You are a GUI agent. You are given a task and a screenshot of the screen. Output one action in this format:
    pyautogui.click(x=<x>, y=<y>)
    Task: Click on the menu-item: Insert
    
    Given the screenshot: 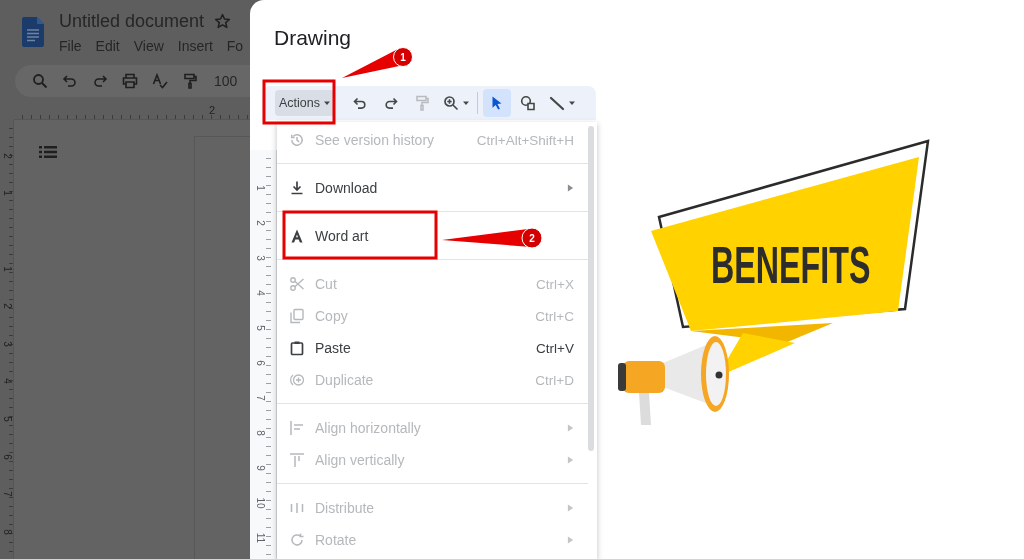 What is the action you would take?
    pyautogui.click(x=195, y=46)
    